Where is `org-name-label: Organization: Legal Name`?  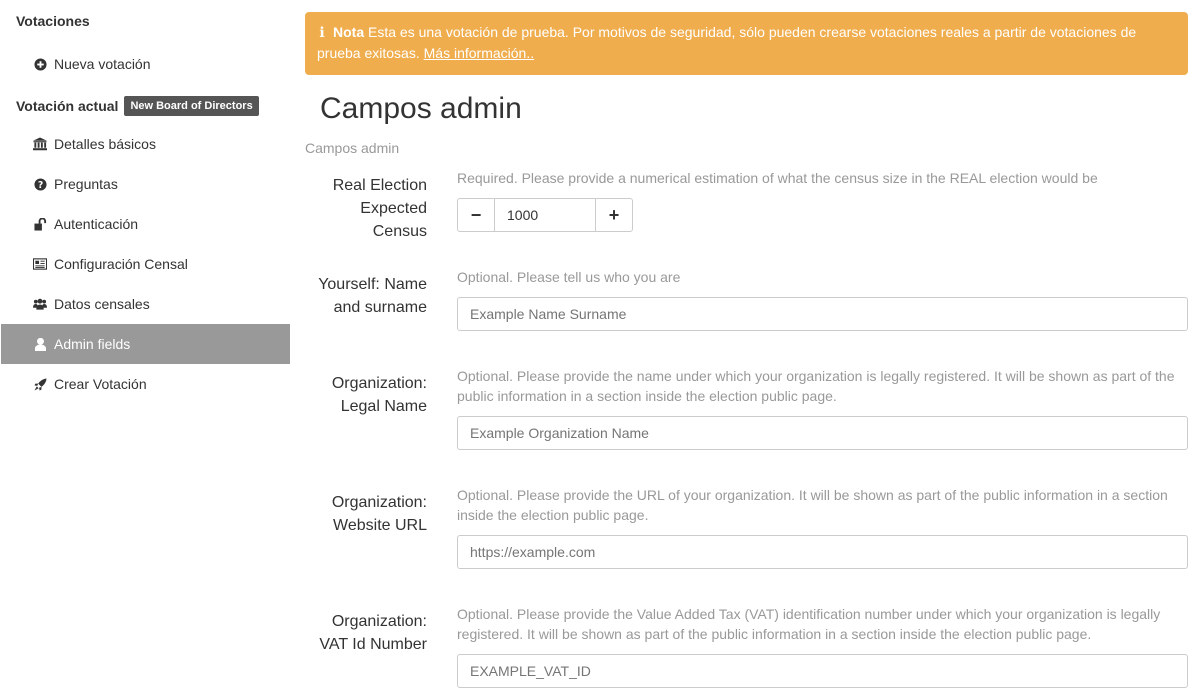 org-name-label: Organization: Legal Name is located at coordinates (379, 395).